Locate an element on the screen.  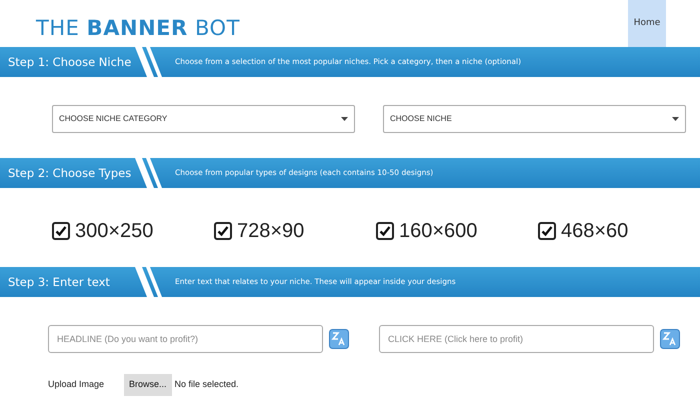
select-dropdown: CHOOSE NICHE is located at coordinates (534, 119).